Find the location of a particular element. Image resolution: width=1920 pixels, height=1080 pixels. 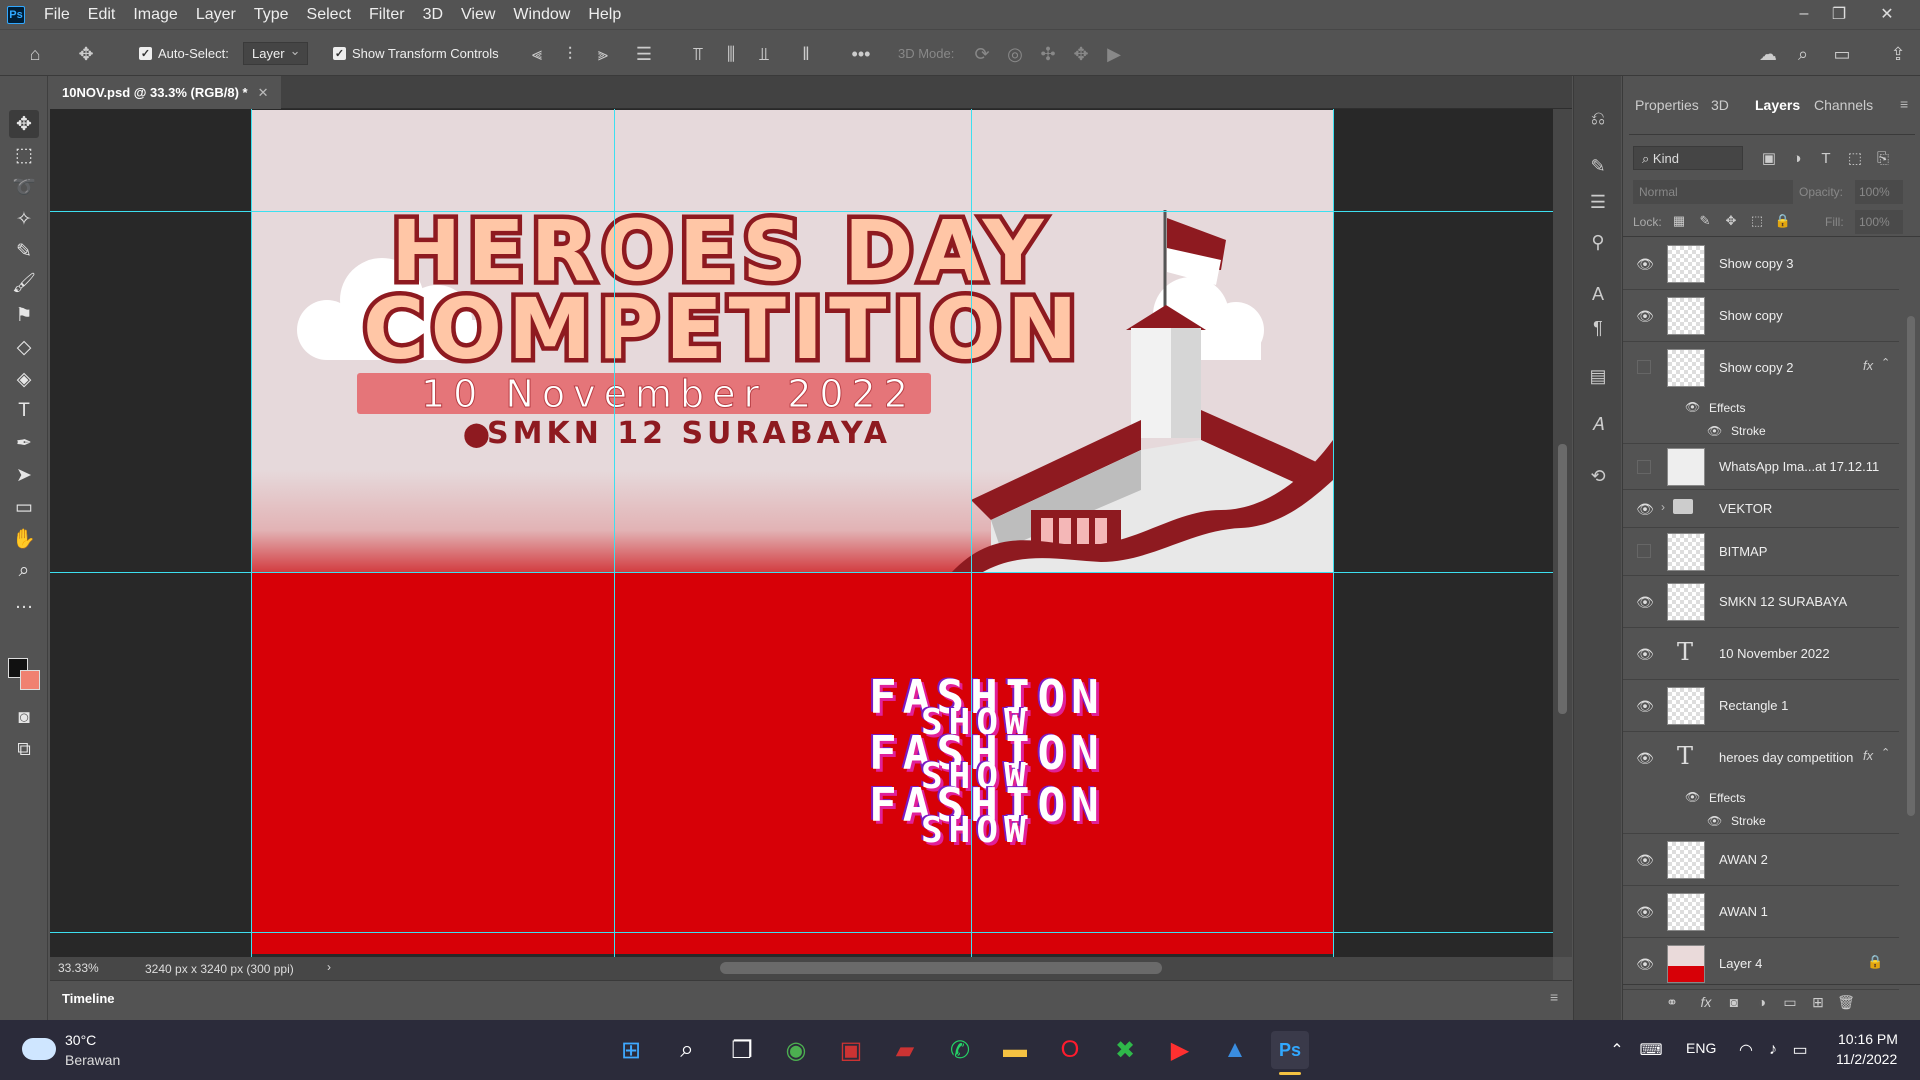

paint-bucket-icon: ◈ is located at coordinates (24, 379).